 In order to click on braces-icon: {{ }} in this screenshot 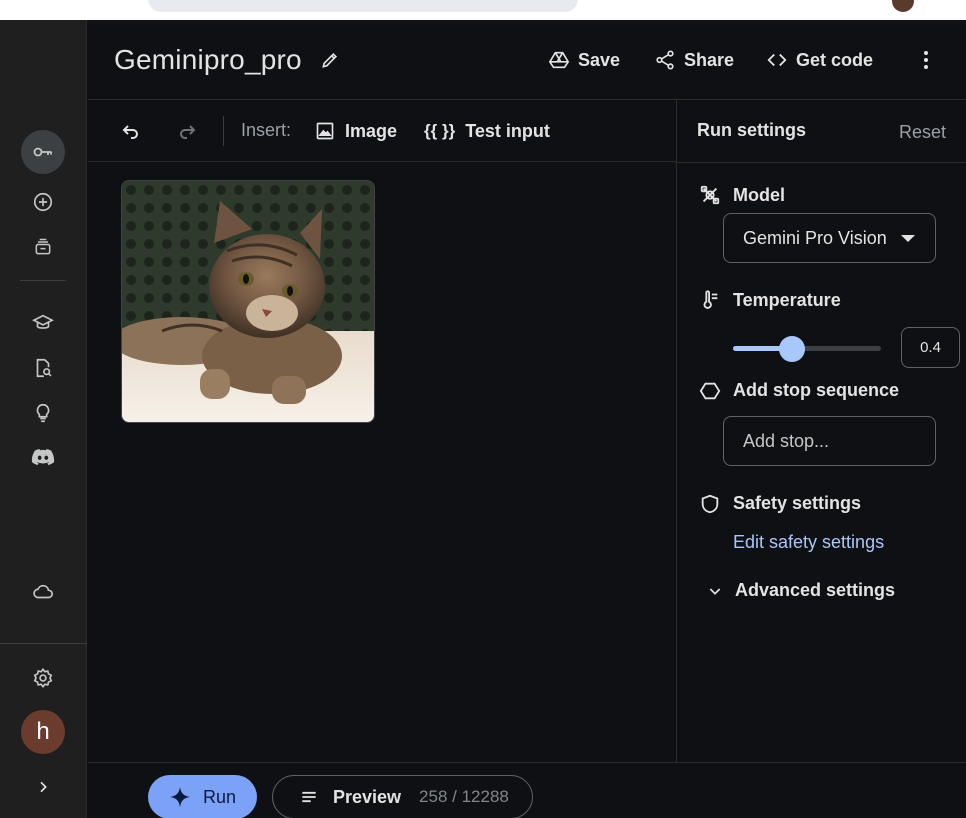, I will do `click(440, 130)`.